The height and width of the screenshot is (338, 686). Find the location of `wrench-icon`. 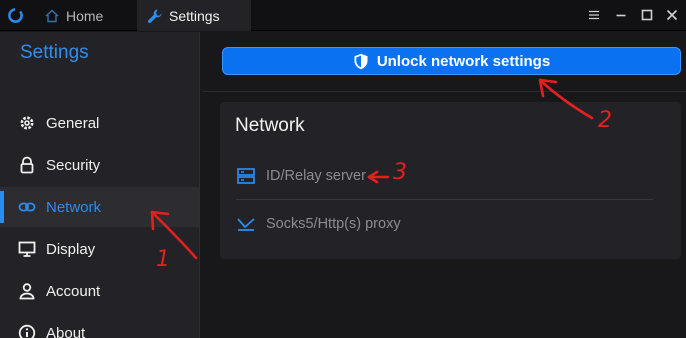

wrench-icon is located at coordinates (155, 16).